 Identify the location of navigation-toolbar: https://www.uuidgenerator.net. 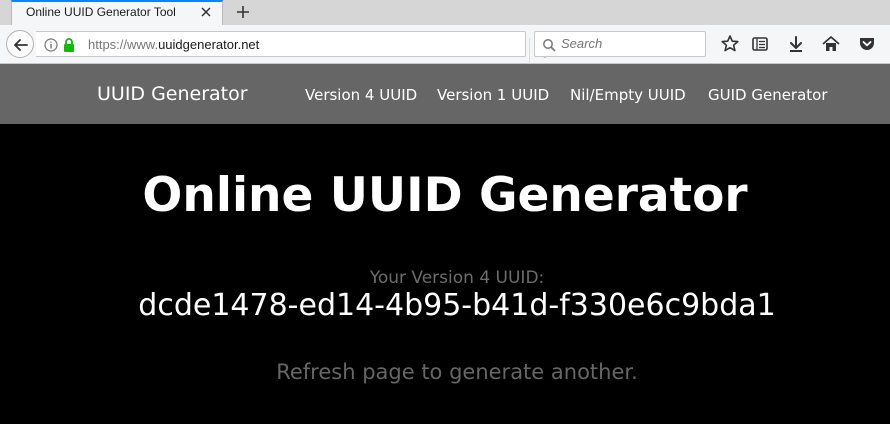
(445, 44).